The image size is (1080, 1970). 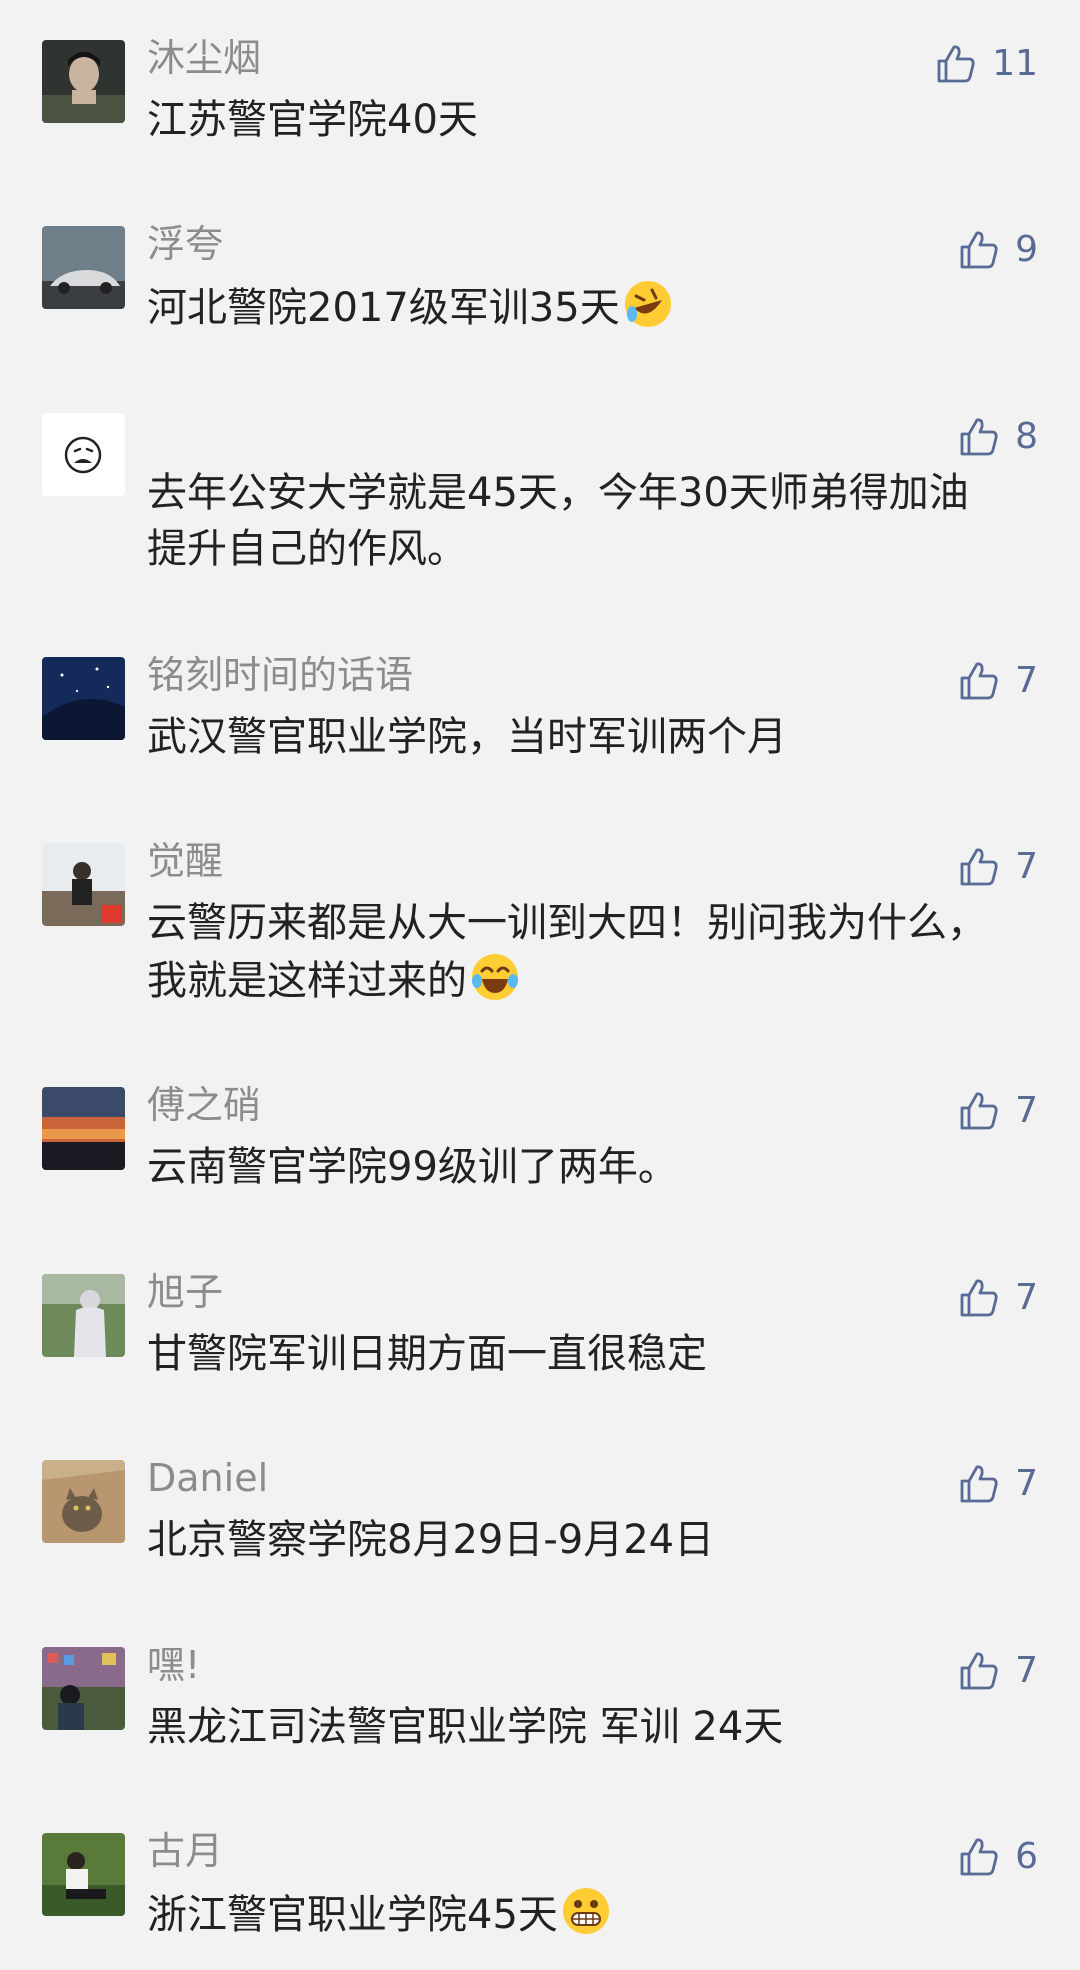 I want to click on avatar-car-icon, so click(x=83, y=267).